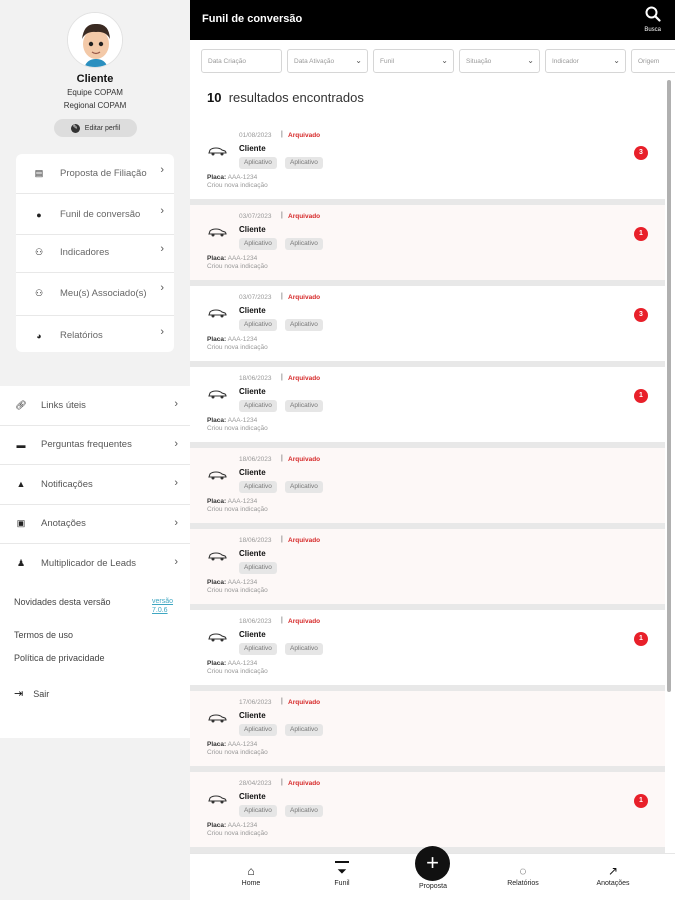 This screenshot has height=900, width=675. I want to click on chat-icon: ▬, so click(21, 444).